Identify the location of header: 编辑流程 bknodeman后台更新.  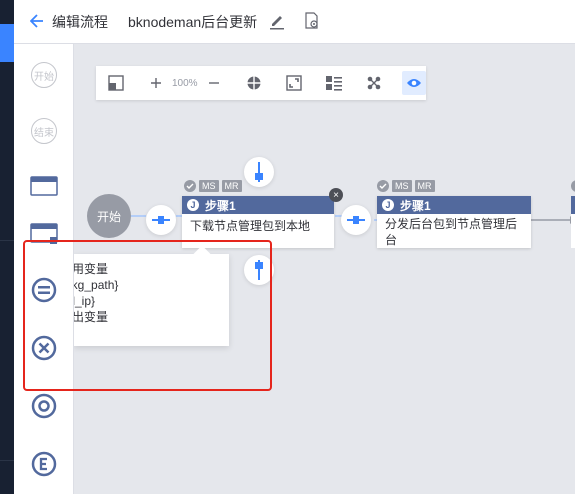
(294, 22).